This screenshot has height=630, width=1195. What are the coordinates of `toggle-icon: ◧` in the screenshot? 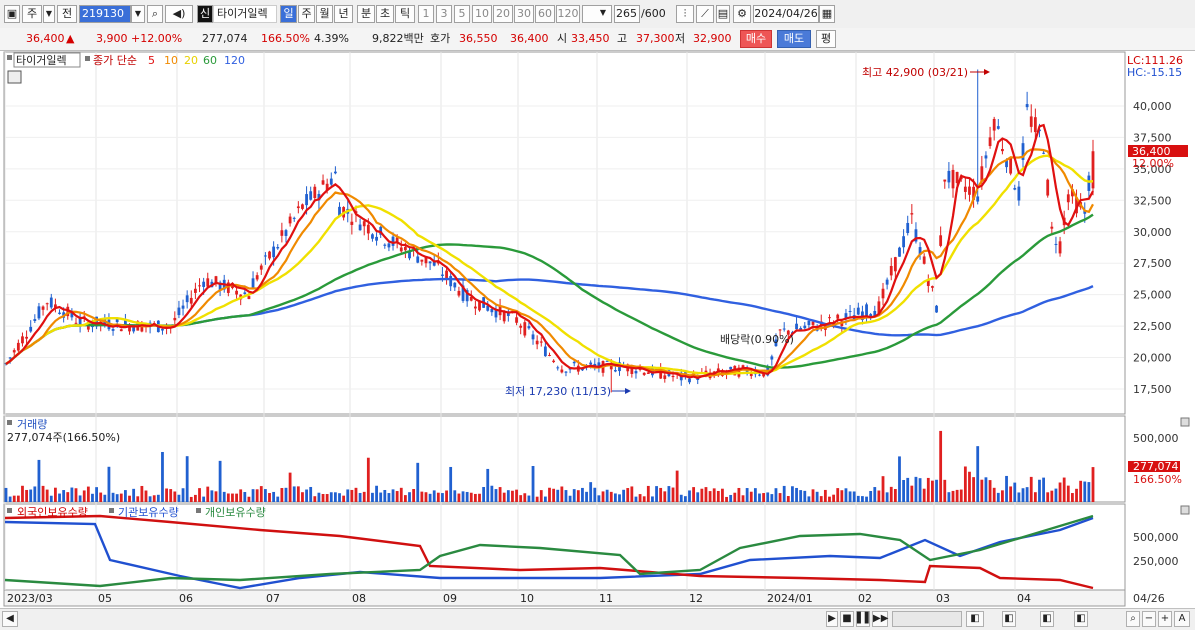 It's located at (975, 619).